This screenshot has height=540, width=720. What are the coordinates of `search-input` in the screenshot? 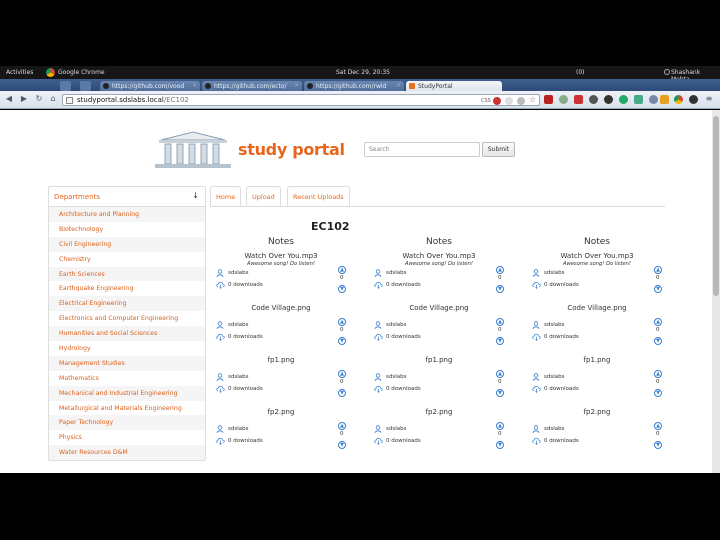 It's located at (422, 149).